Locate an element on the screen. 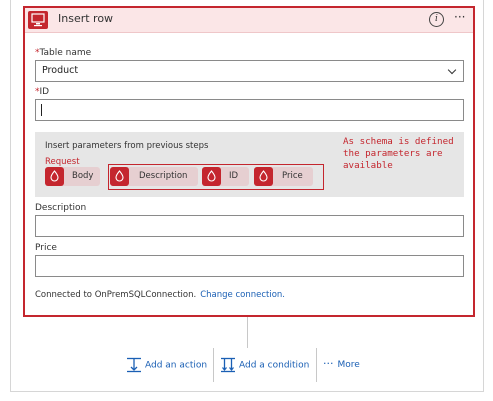 Image resolution: width=493 pixels, height=401 pixels. add-action-icon is located at coordinates (134, 365).